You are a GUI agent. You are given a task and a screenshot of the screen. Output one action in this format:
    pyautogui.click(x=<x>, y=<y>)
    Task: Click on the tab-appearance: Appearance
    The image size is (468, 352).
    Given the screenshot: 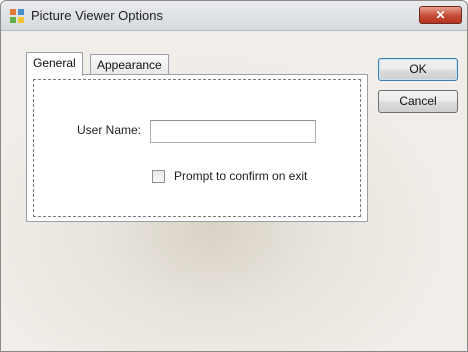 What is the action you would take?
    pyautogui.click(x=129, y=65)
    